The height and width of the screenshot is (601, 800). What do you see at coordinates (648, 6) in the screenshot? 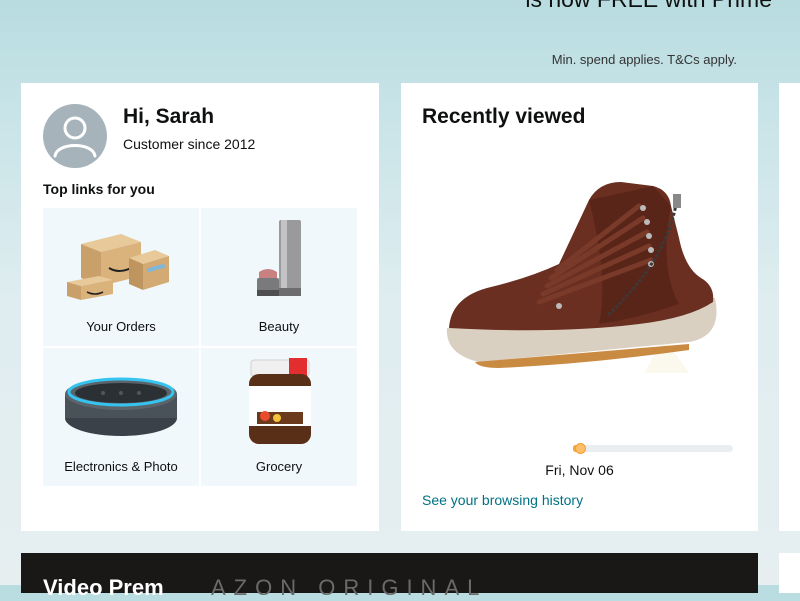
I see `hero-title: is now FREE with Prime` at bounding box center [648, 6].